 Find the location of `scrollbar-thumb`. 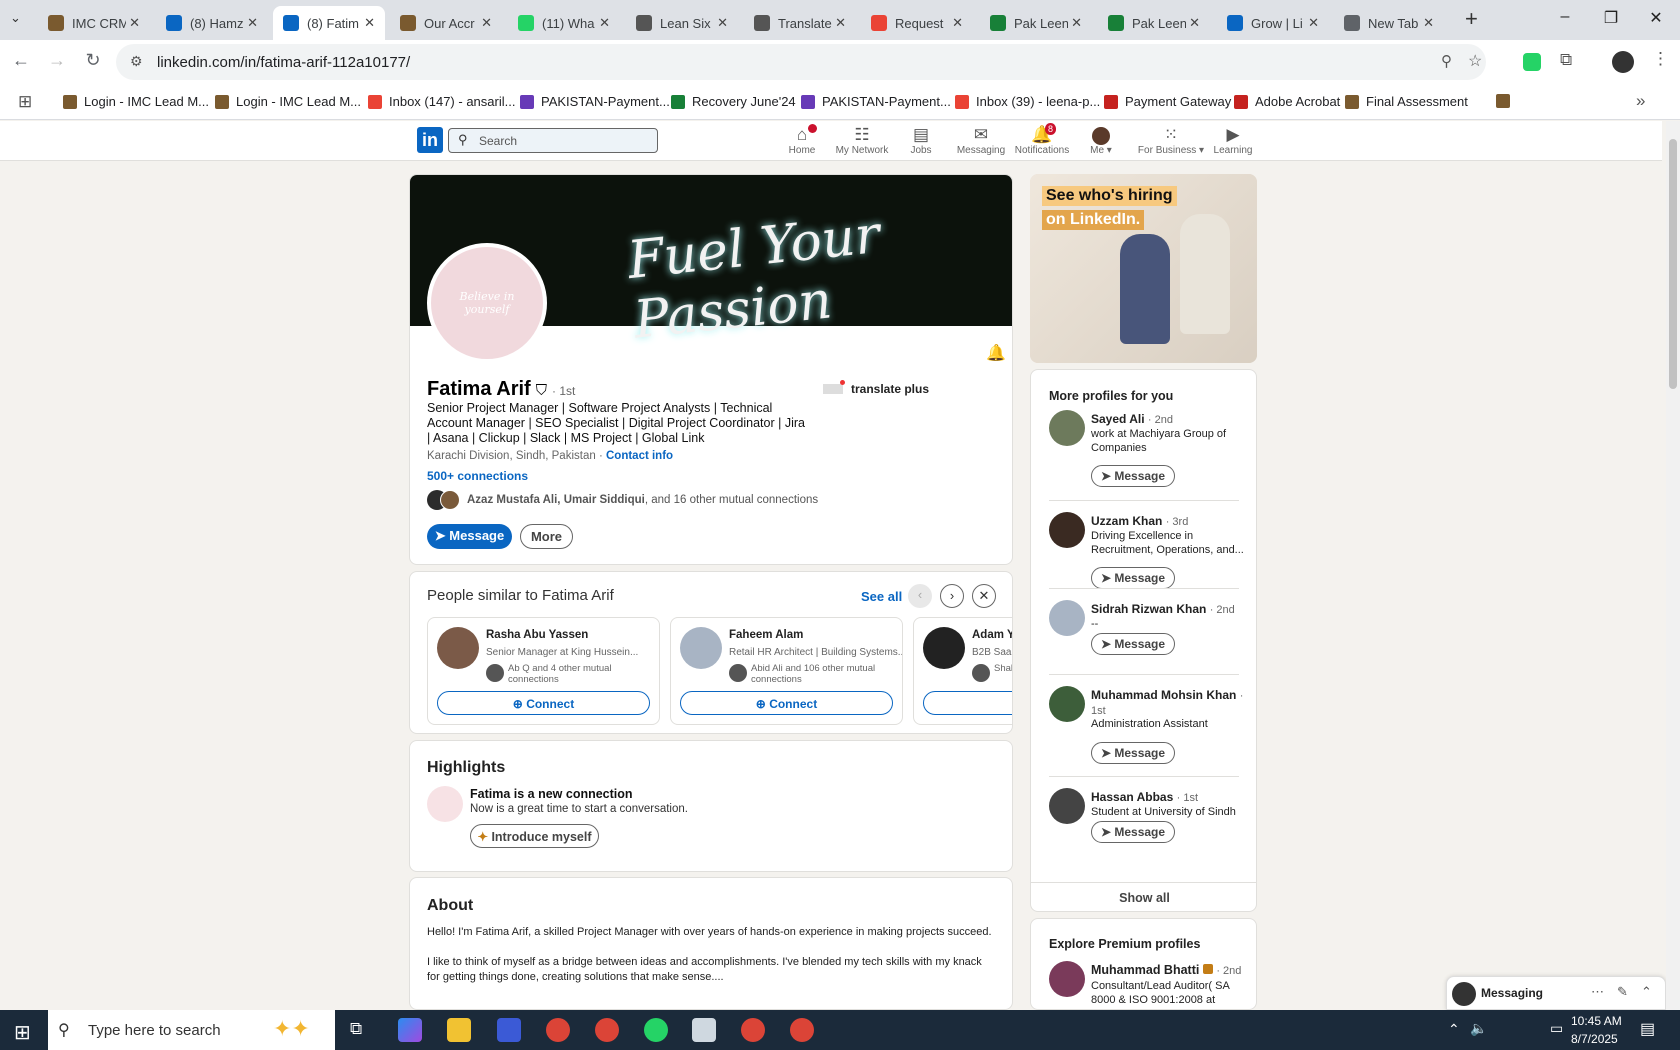

scrollbar-thumb is located at coordinates (1673, 264).